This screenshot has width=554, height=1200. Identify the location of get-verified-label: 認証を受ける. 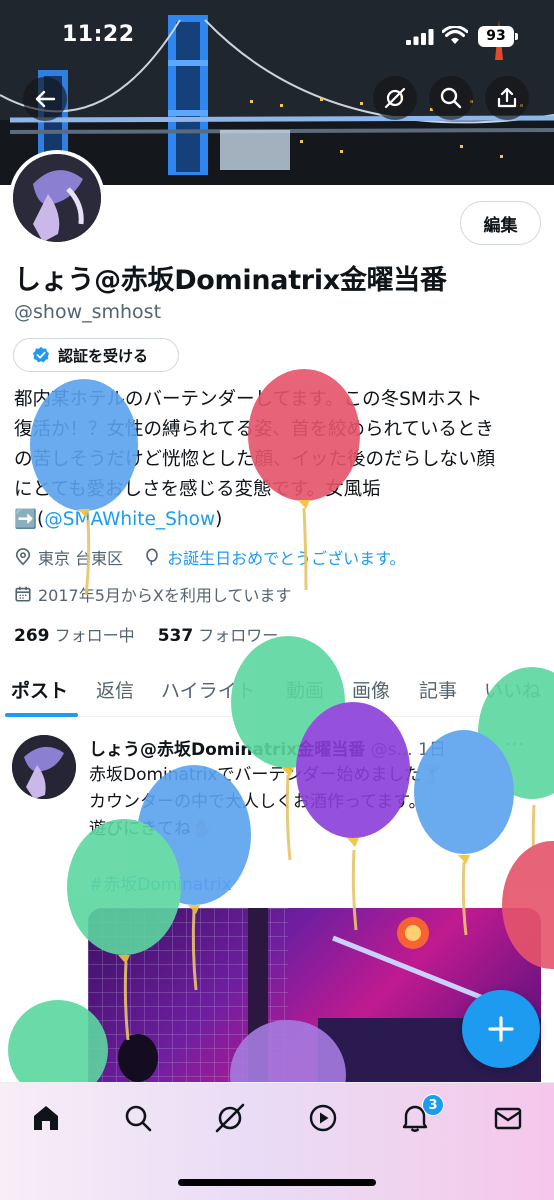
(103, 355).